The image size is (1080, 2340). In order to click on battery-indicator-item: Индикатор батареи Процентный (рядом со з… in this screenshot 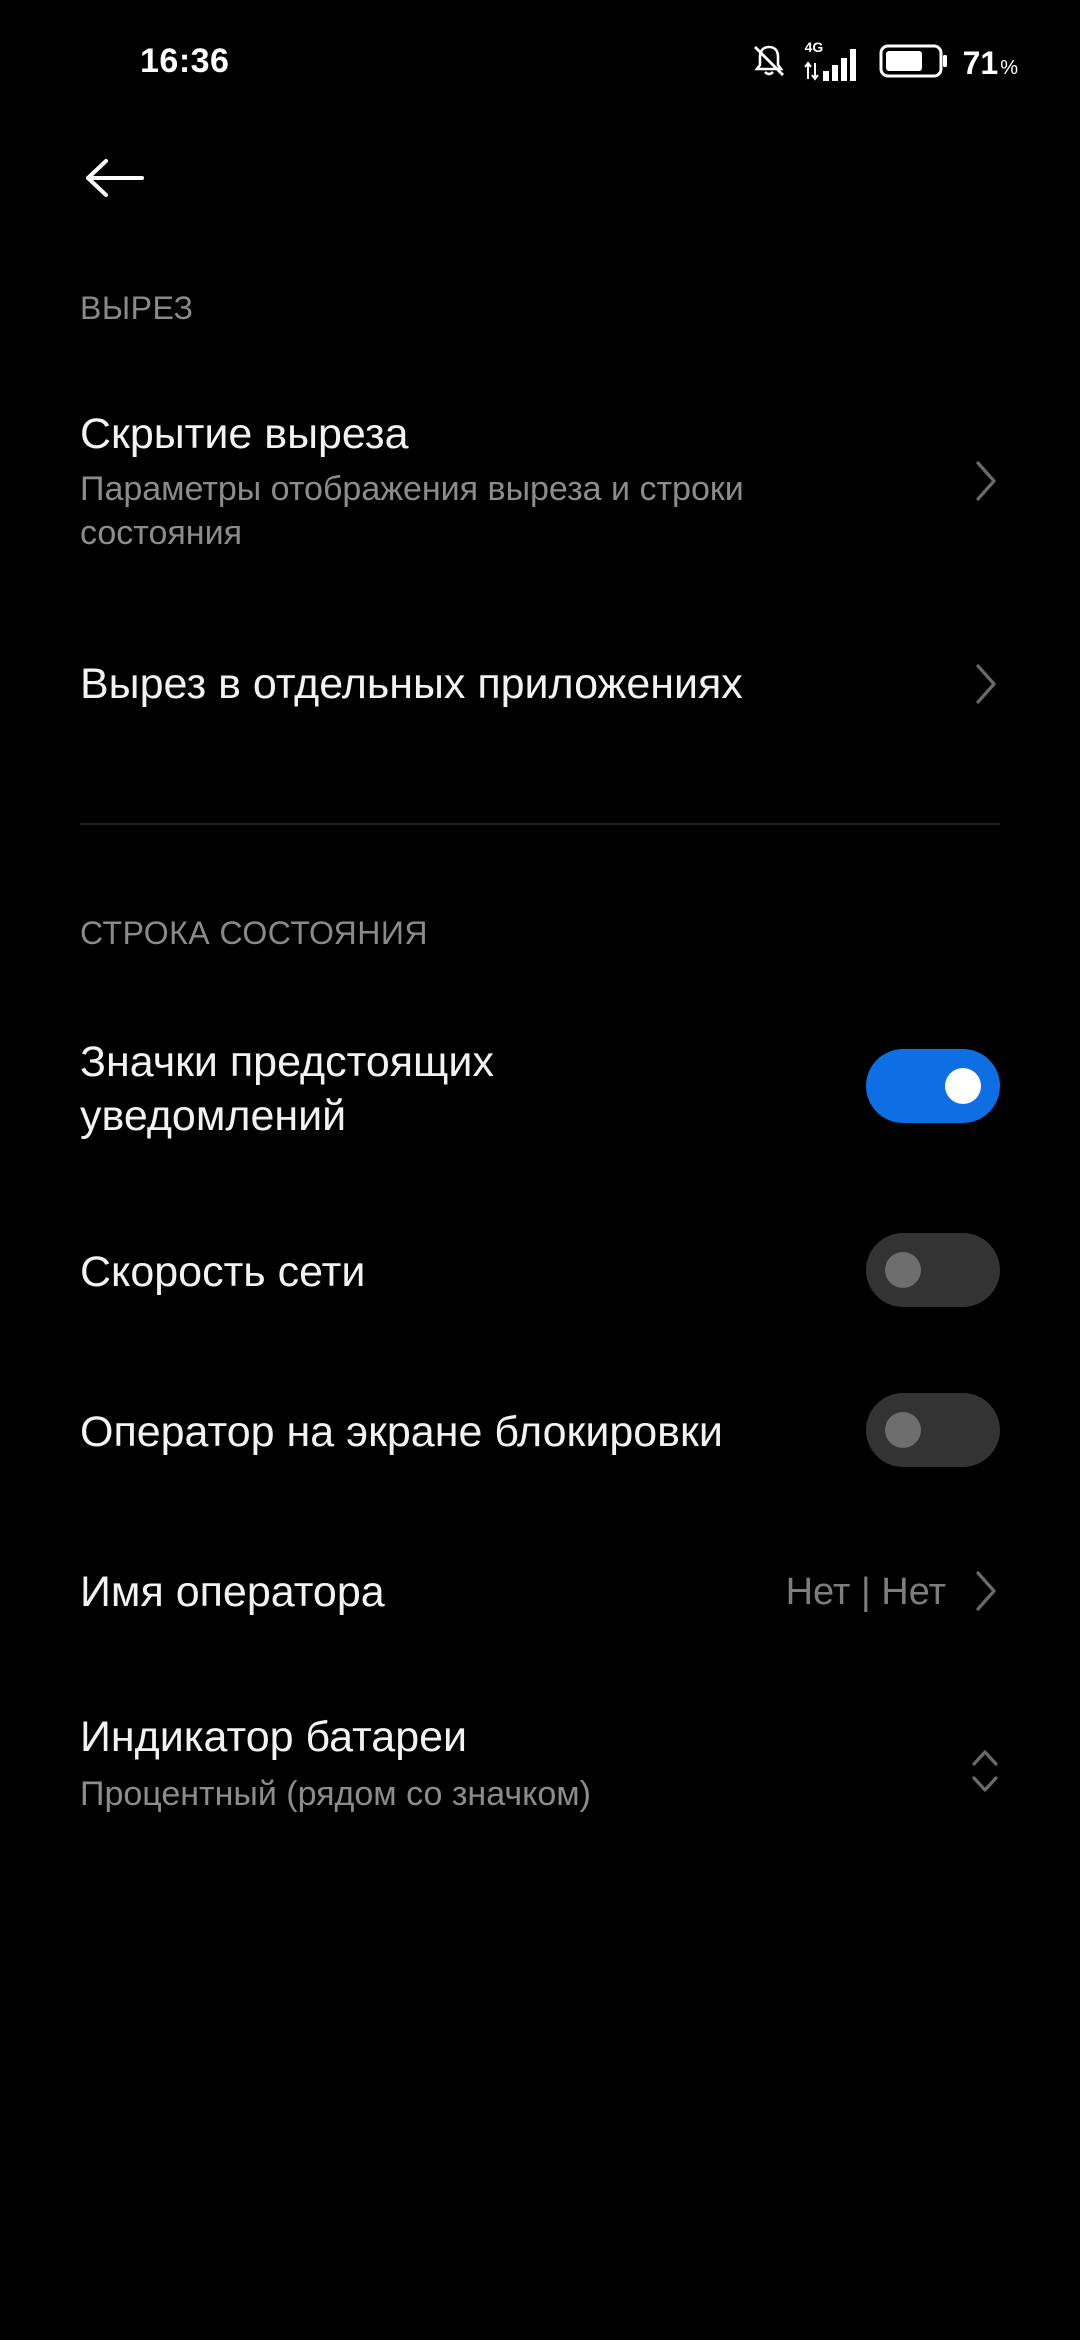, I will do `click(540, 1775)`.